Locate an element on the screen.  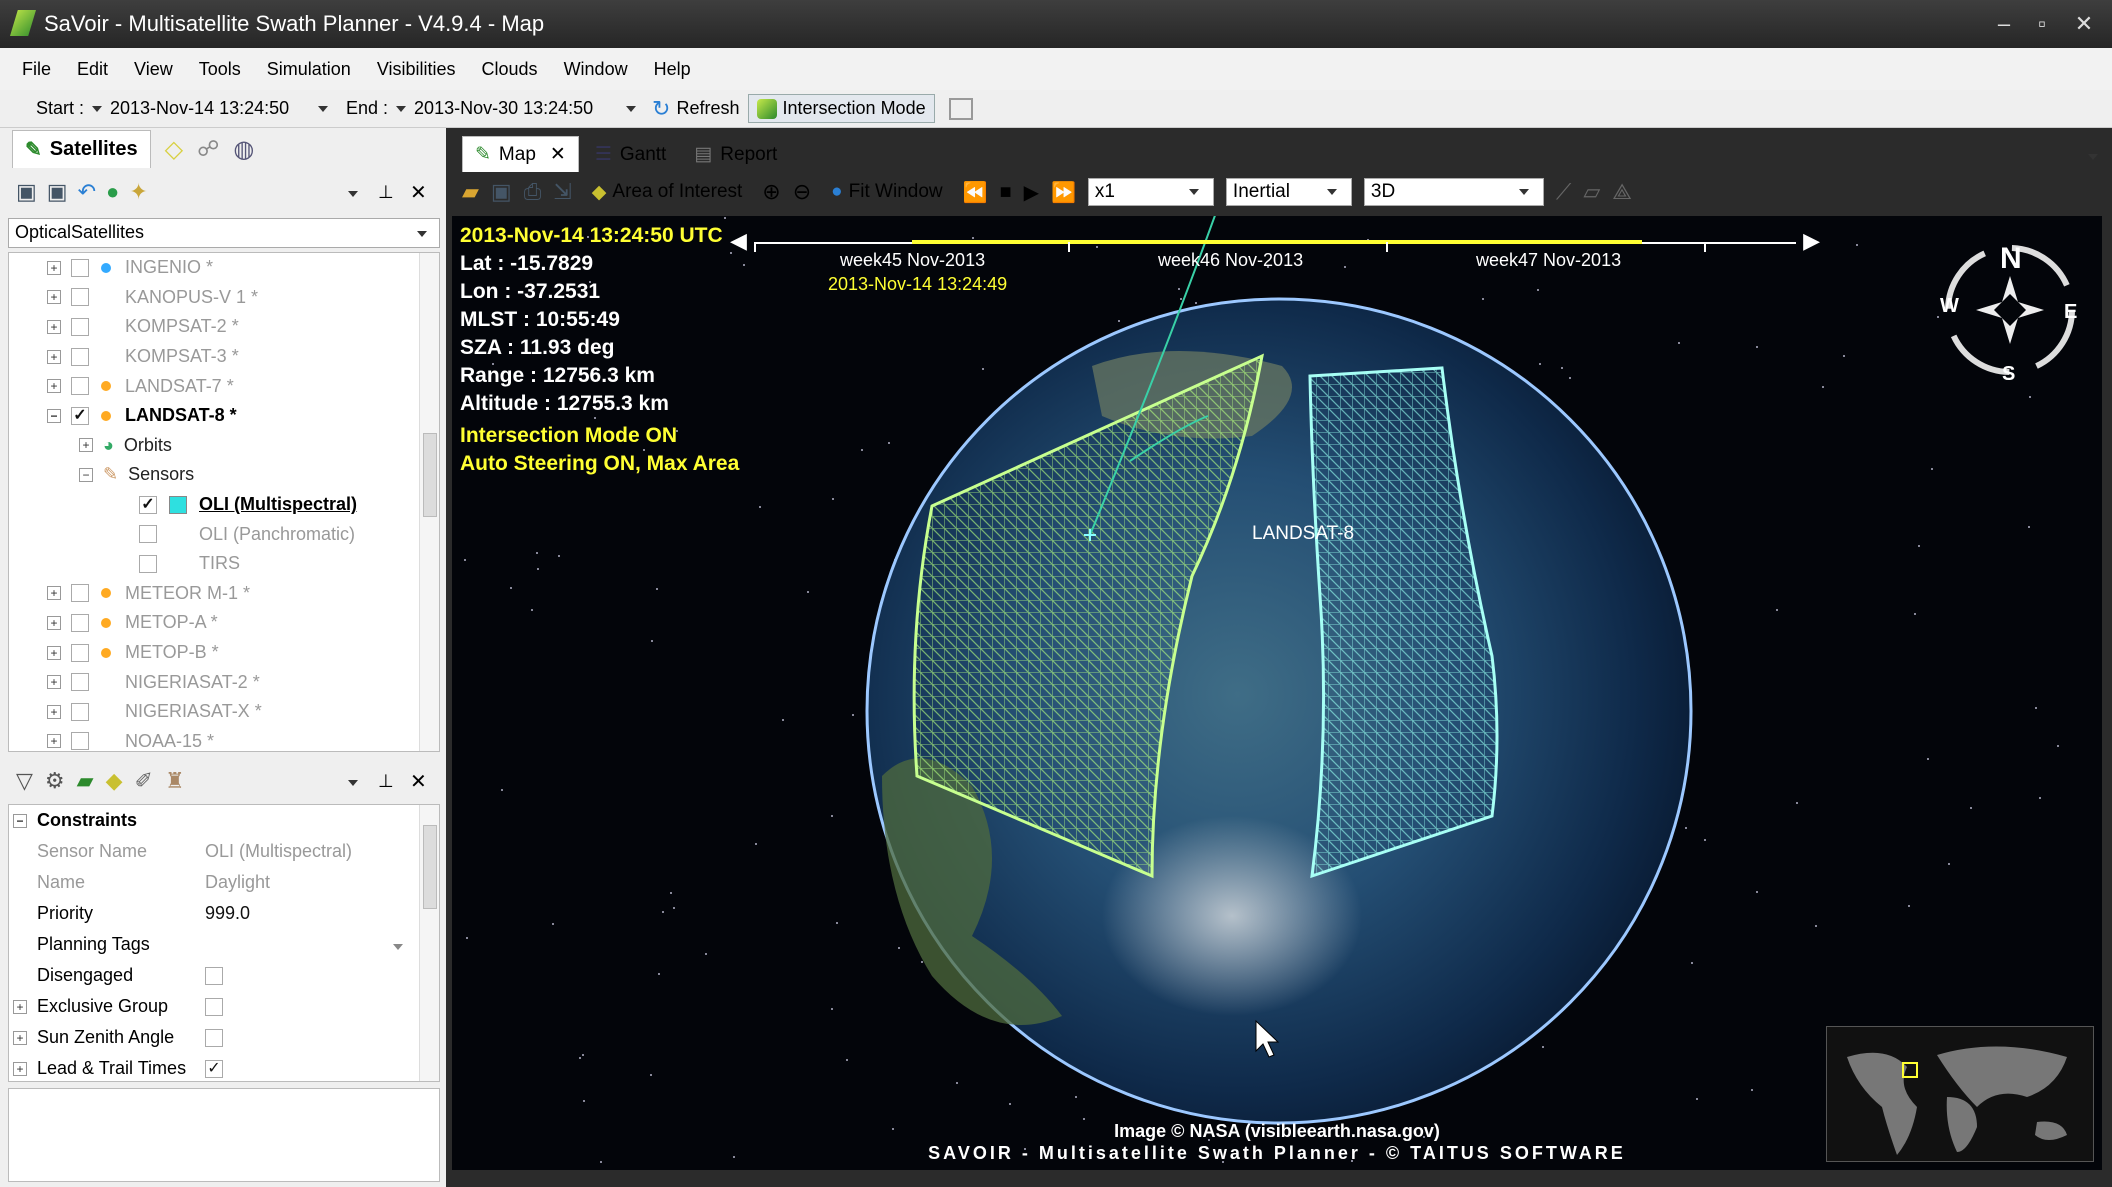
frame-select: Inertial is located at coordinates (1288, 192).